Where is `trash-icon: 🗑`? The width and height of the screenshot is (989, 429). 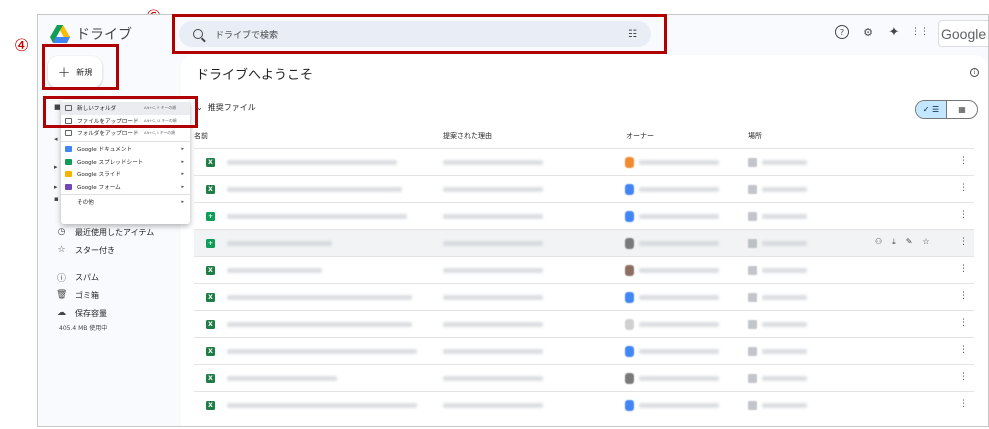
trash-icon: 🗑 is located at coordinates (62, 295).